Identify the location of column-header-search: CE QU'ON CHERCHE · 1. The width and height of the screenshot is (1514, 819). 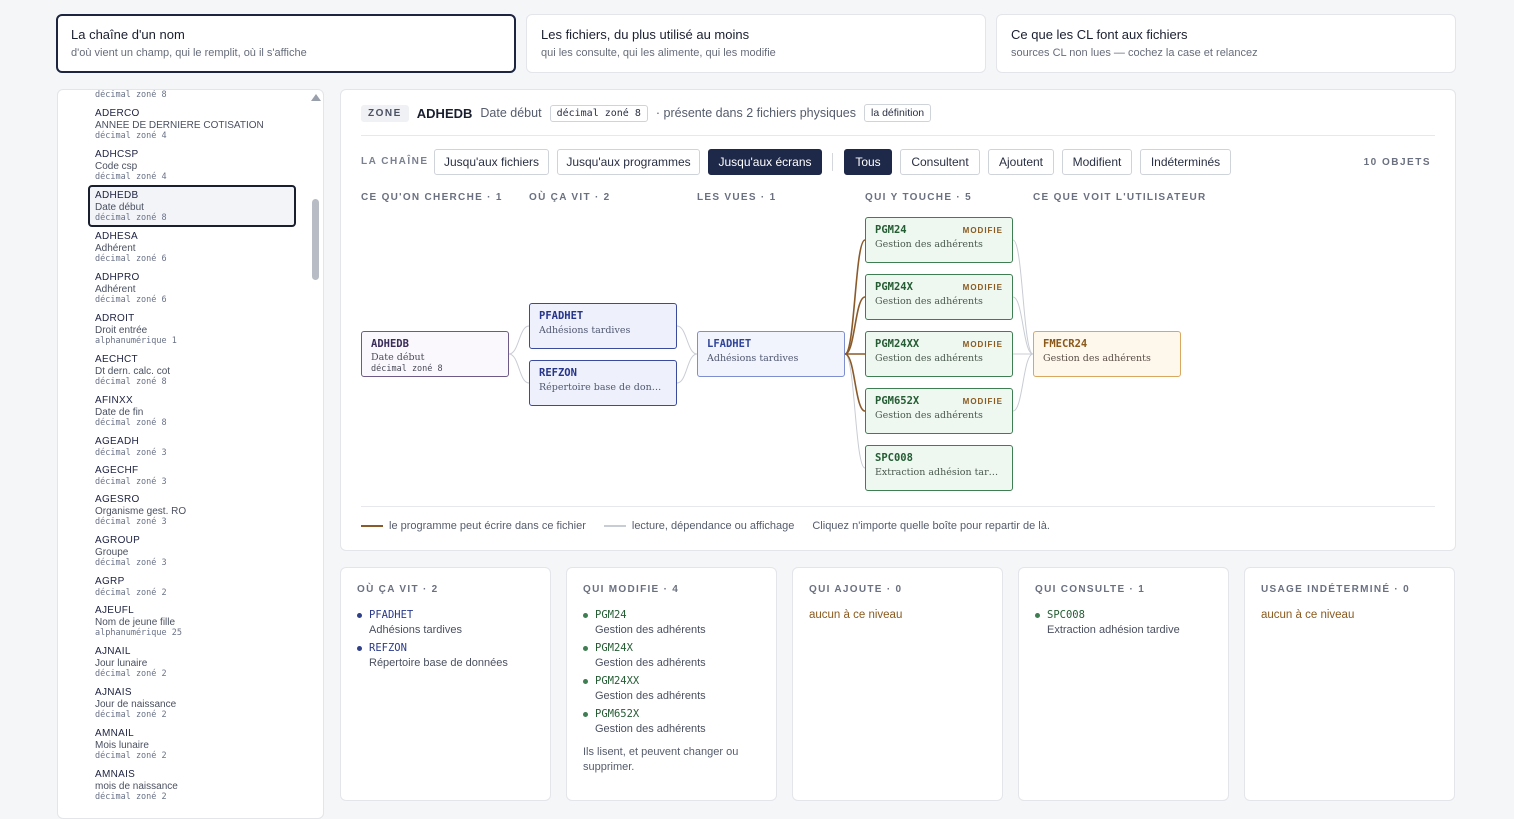
(432, 197).